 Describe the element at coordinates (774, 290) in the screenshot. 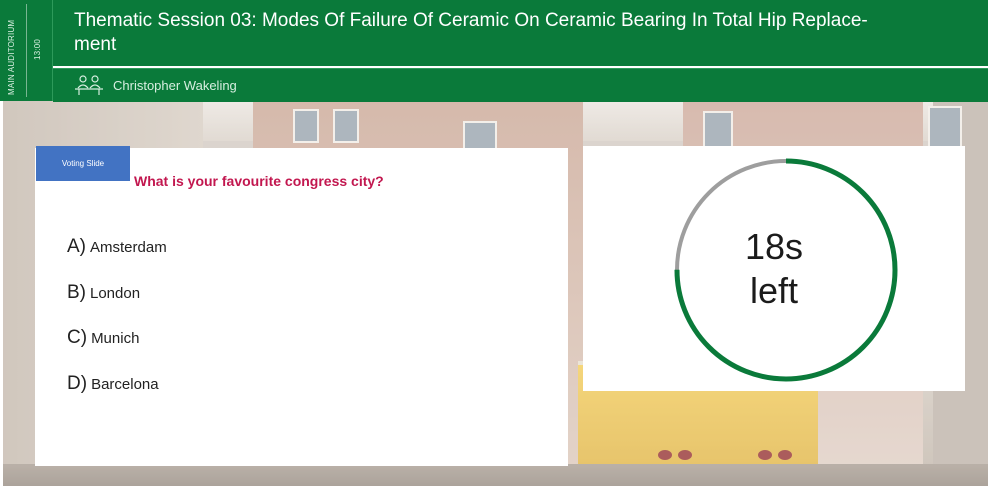

I see `timer-label: left` at that location.